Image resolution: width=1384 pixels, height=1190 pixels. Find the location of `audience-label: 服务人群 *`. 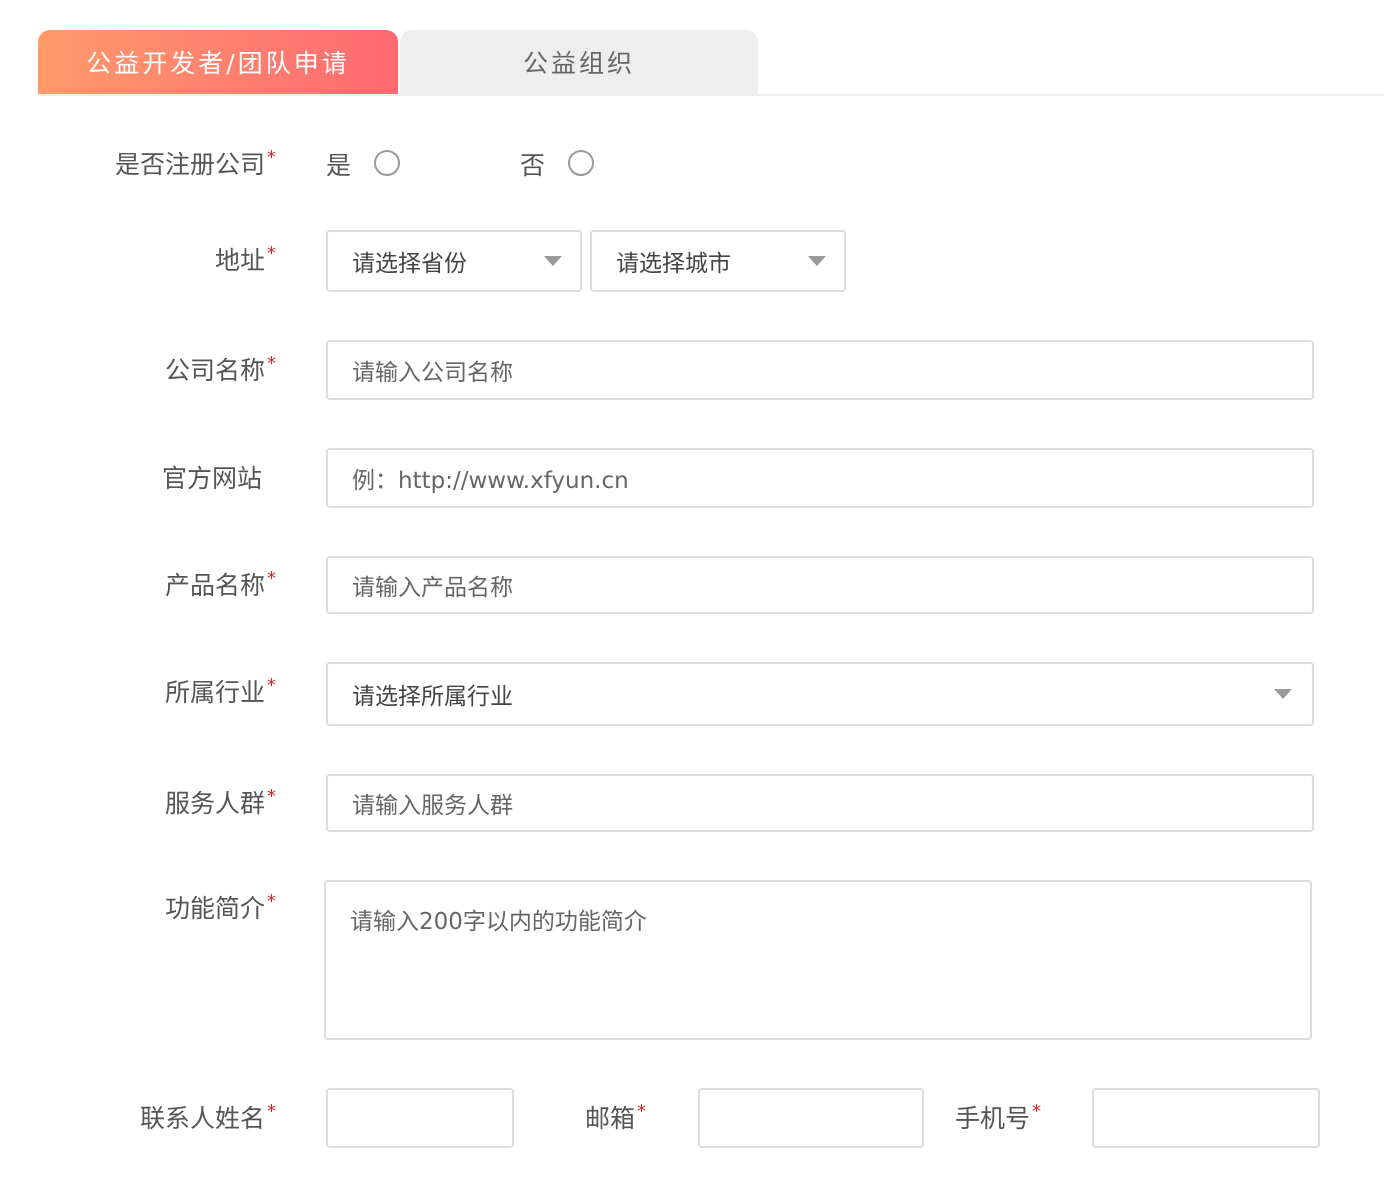

audience-label: 服务人群 * is located at coordinates (220, 802).